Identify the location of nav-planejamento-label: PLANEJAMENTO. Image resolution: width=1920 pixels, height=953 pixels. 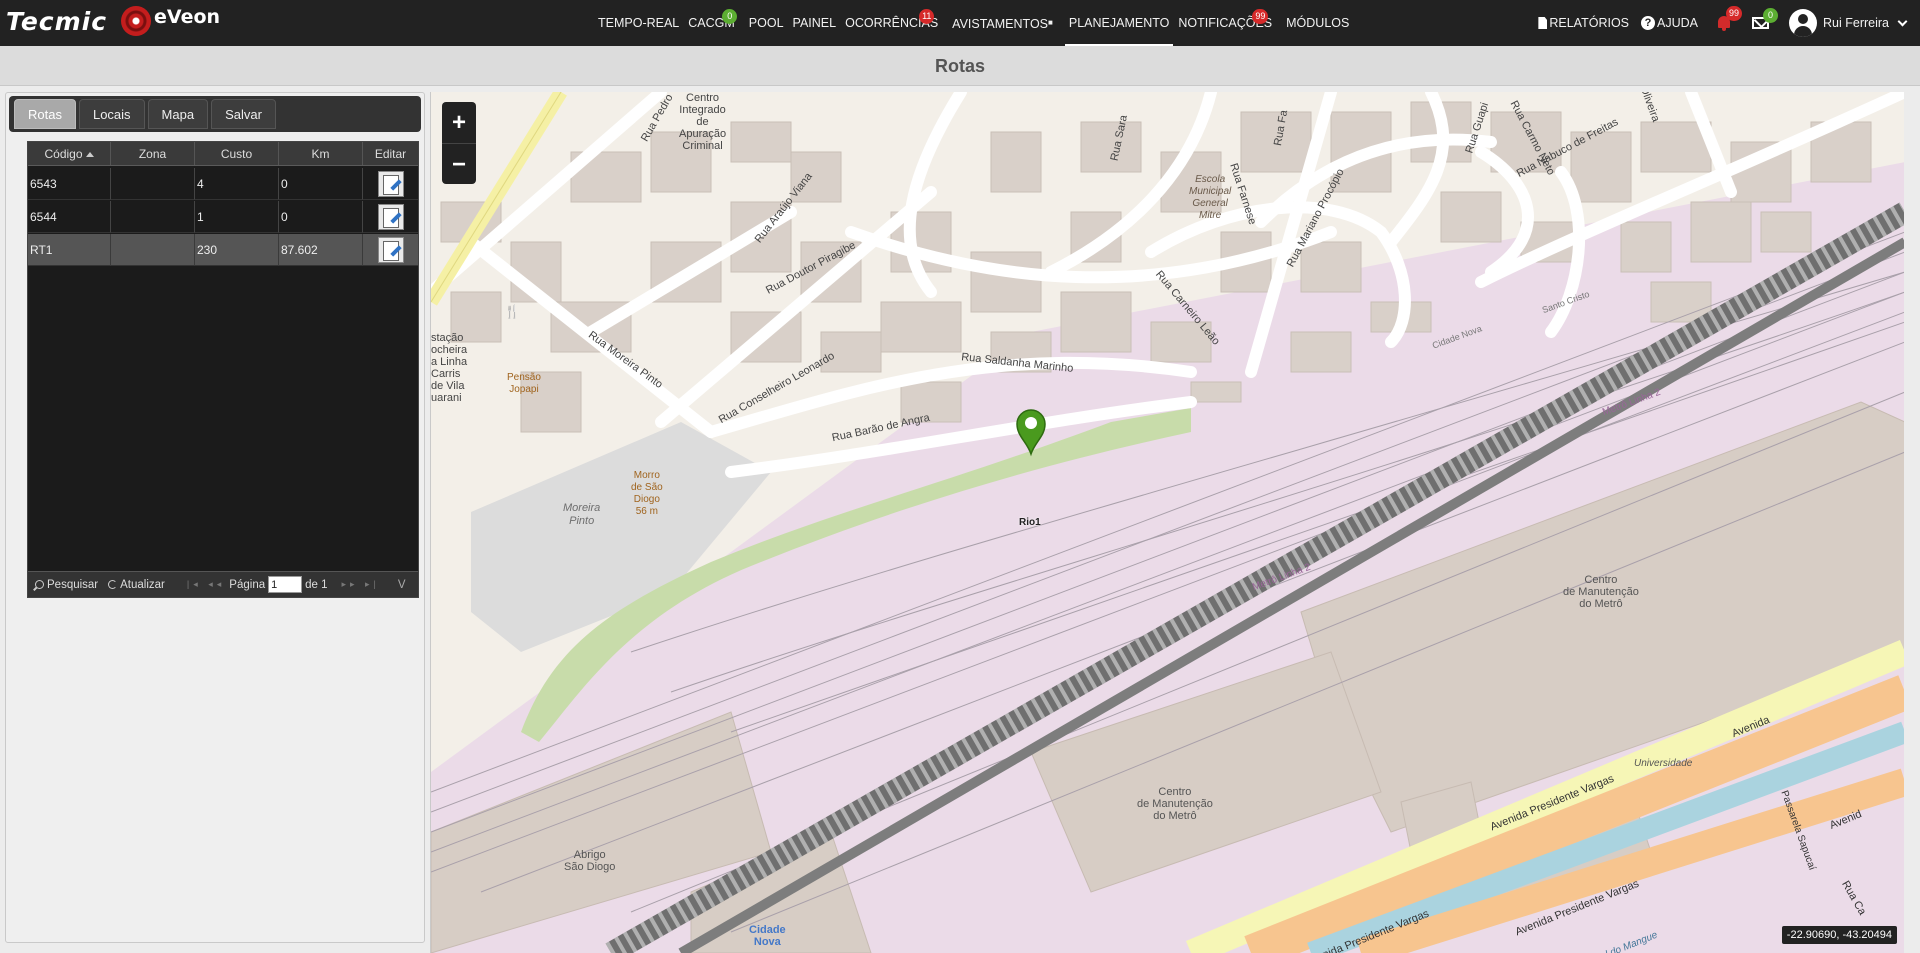
(1119, 23).